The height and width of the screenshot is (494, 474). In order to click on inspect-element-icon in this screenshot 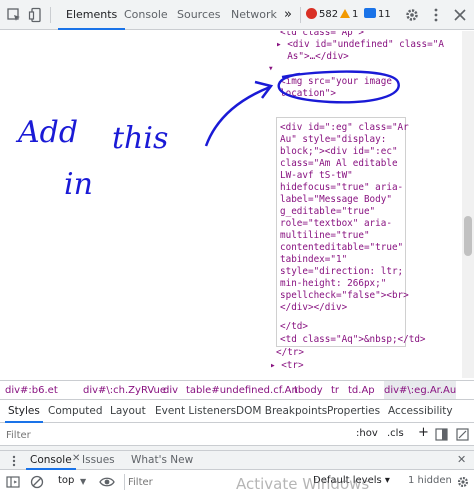, I will do `click(14, 15)`.